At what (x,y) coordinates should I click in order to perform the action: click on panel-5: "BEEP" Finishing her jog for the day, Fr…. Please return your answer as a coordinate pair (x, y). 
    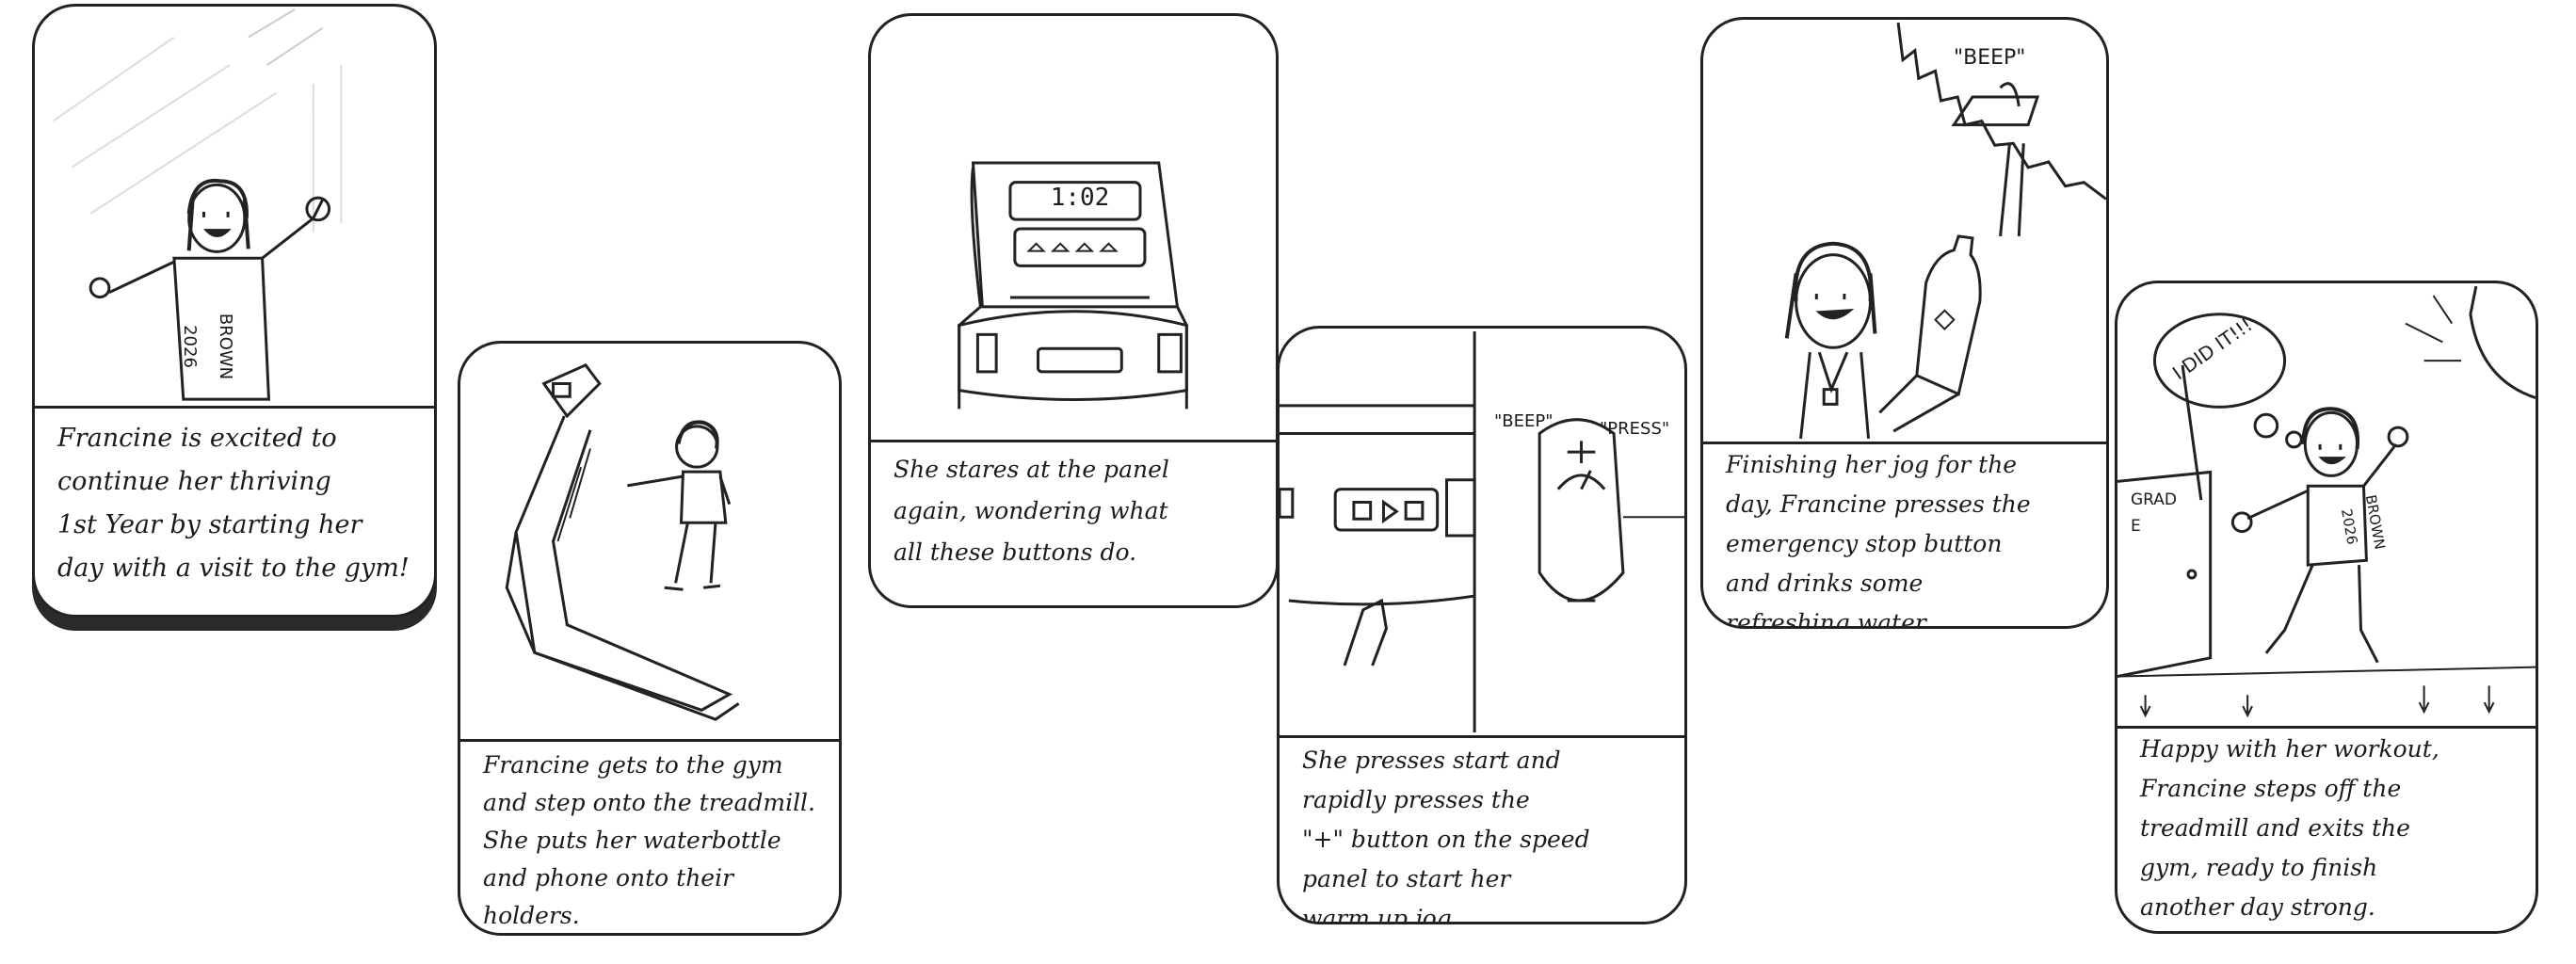
    Looking at the image, I should click on (1904, 323).